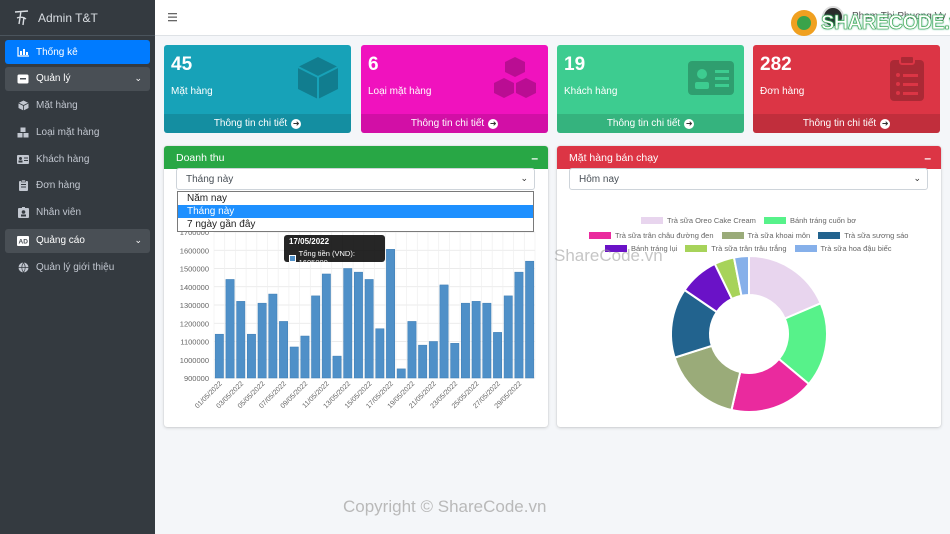 The width and height of the screenshot is (950, 534). I want to click on sidebar-item-label: Quản lý giới thiệu, so click(75, 268).